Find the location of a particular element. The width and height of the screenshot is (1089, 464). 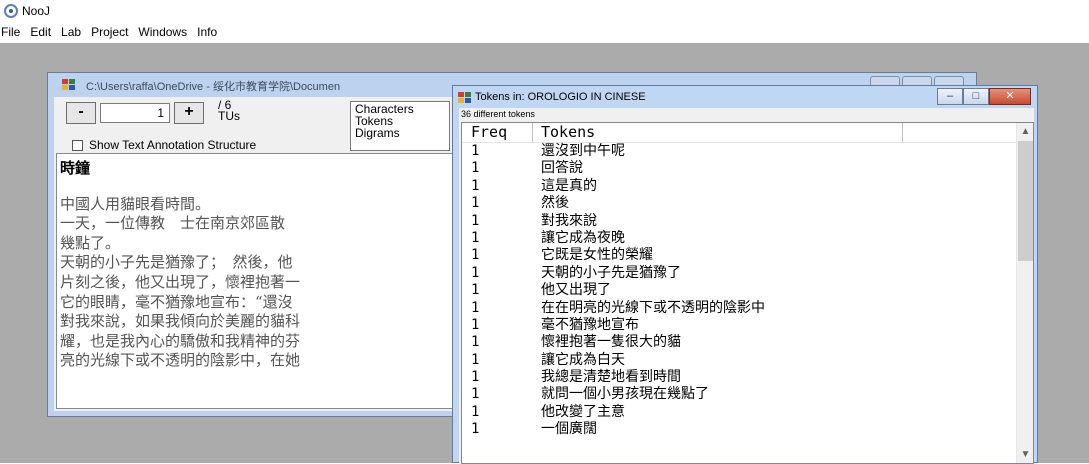

token-text: 就問一個小男孩現在幾點了 is located at coordinates (625, 394).